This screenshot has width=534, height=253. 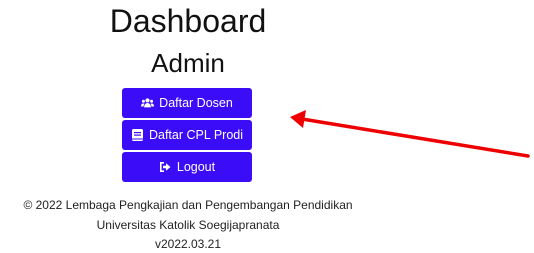 I want to click on logout-button: Logout, so click(x=187, y=167).